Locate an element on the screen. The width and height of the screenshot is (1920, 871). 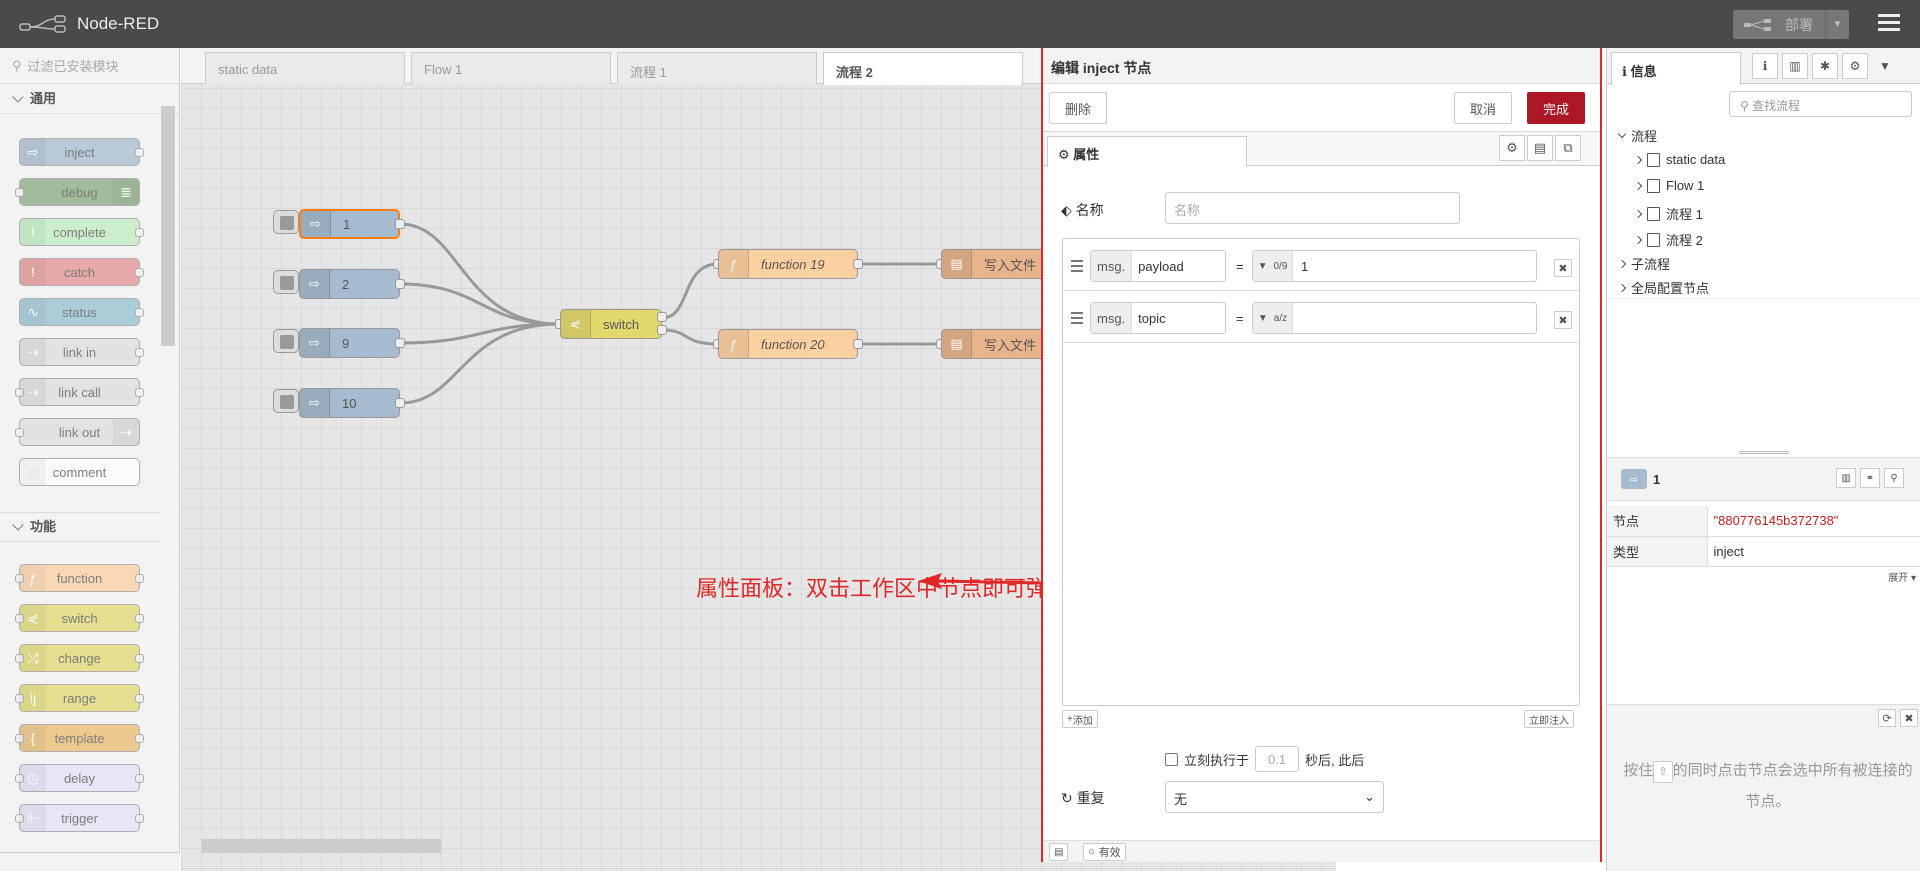
tree-label: 流程 is located at coordinates (1644, 136).